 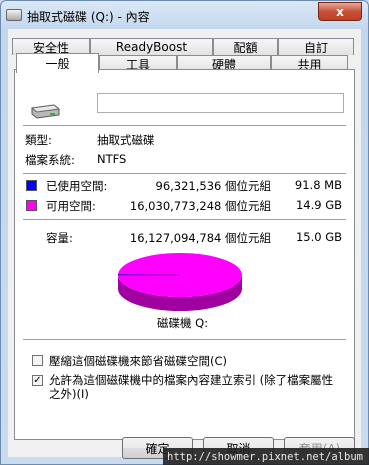 I want to click on removable-drive-icon, so click(x=45, y=111).